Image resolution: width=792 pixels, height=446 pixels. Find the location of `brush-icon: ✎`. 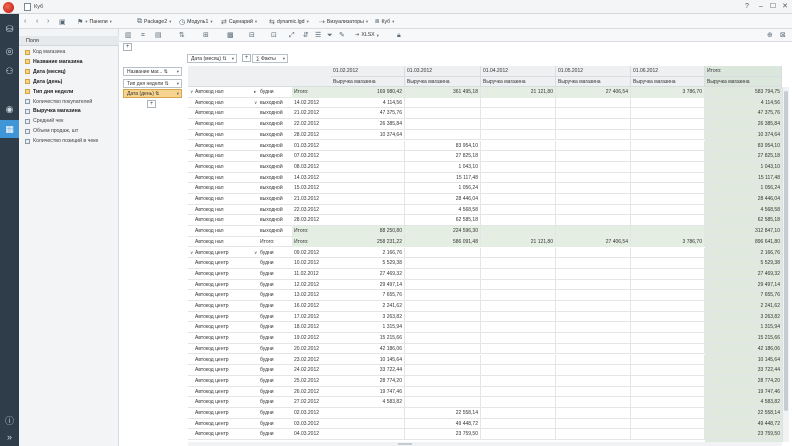

brush-icon: ✎ is located at coordinates (342, 35).